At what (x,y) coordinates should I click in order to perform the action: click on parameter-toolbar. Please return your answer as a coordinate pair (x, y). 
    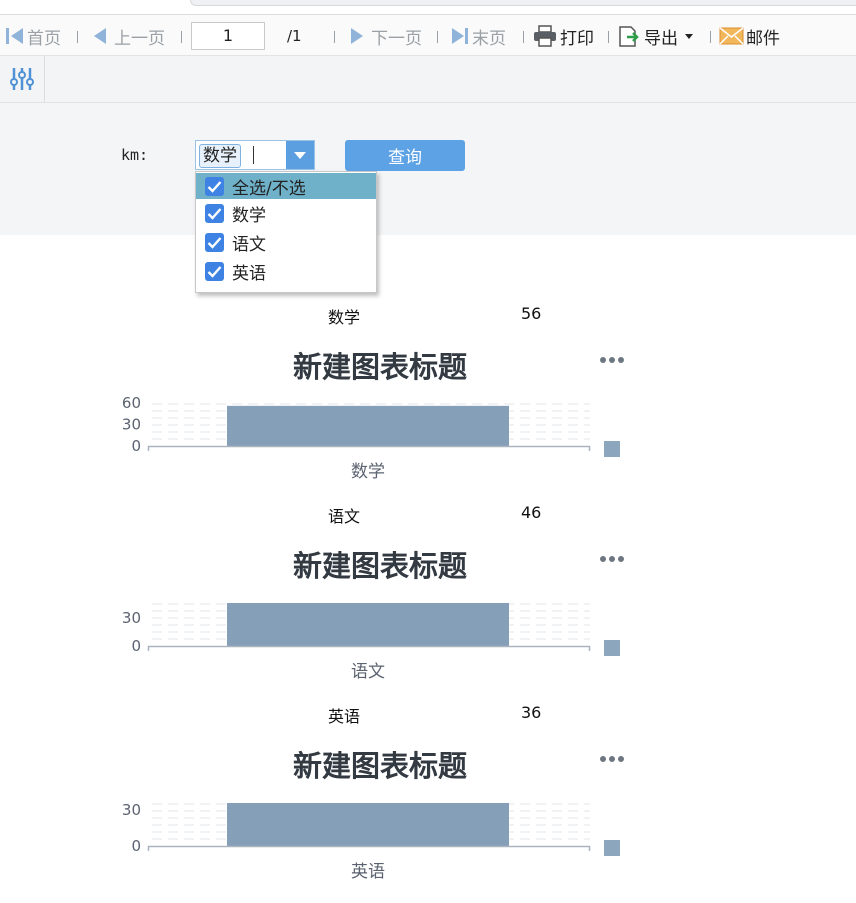
    Looking at the image, I should click on (428, 79).